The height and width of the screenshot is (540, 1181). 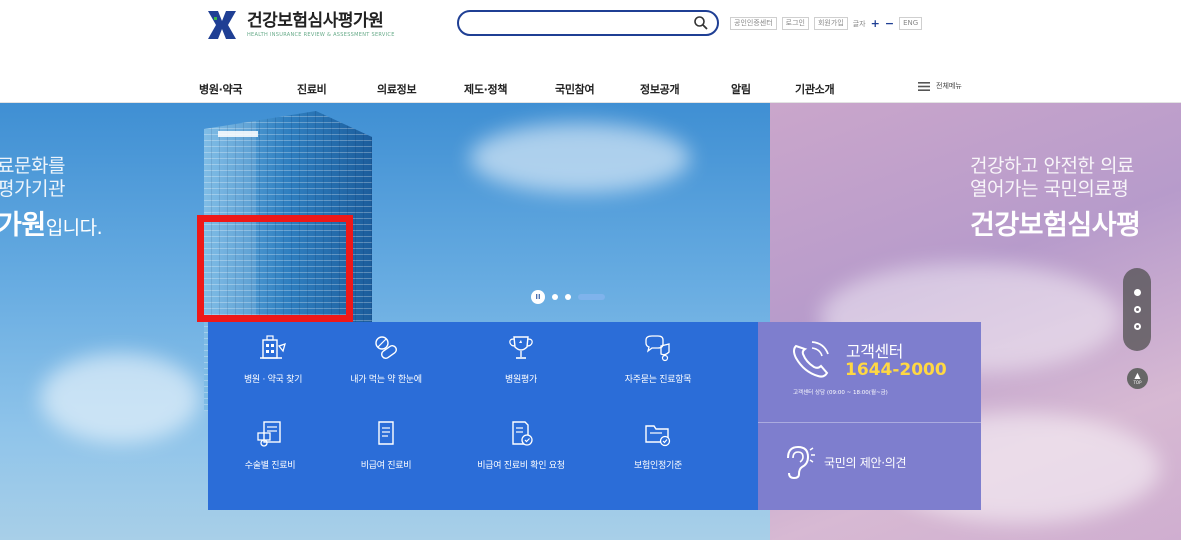 I want to click on quick-menu-item: 비급여 진료비, so click(x=386, y=463).